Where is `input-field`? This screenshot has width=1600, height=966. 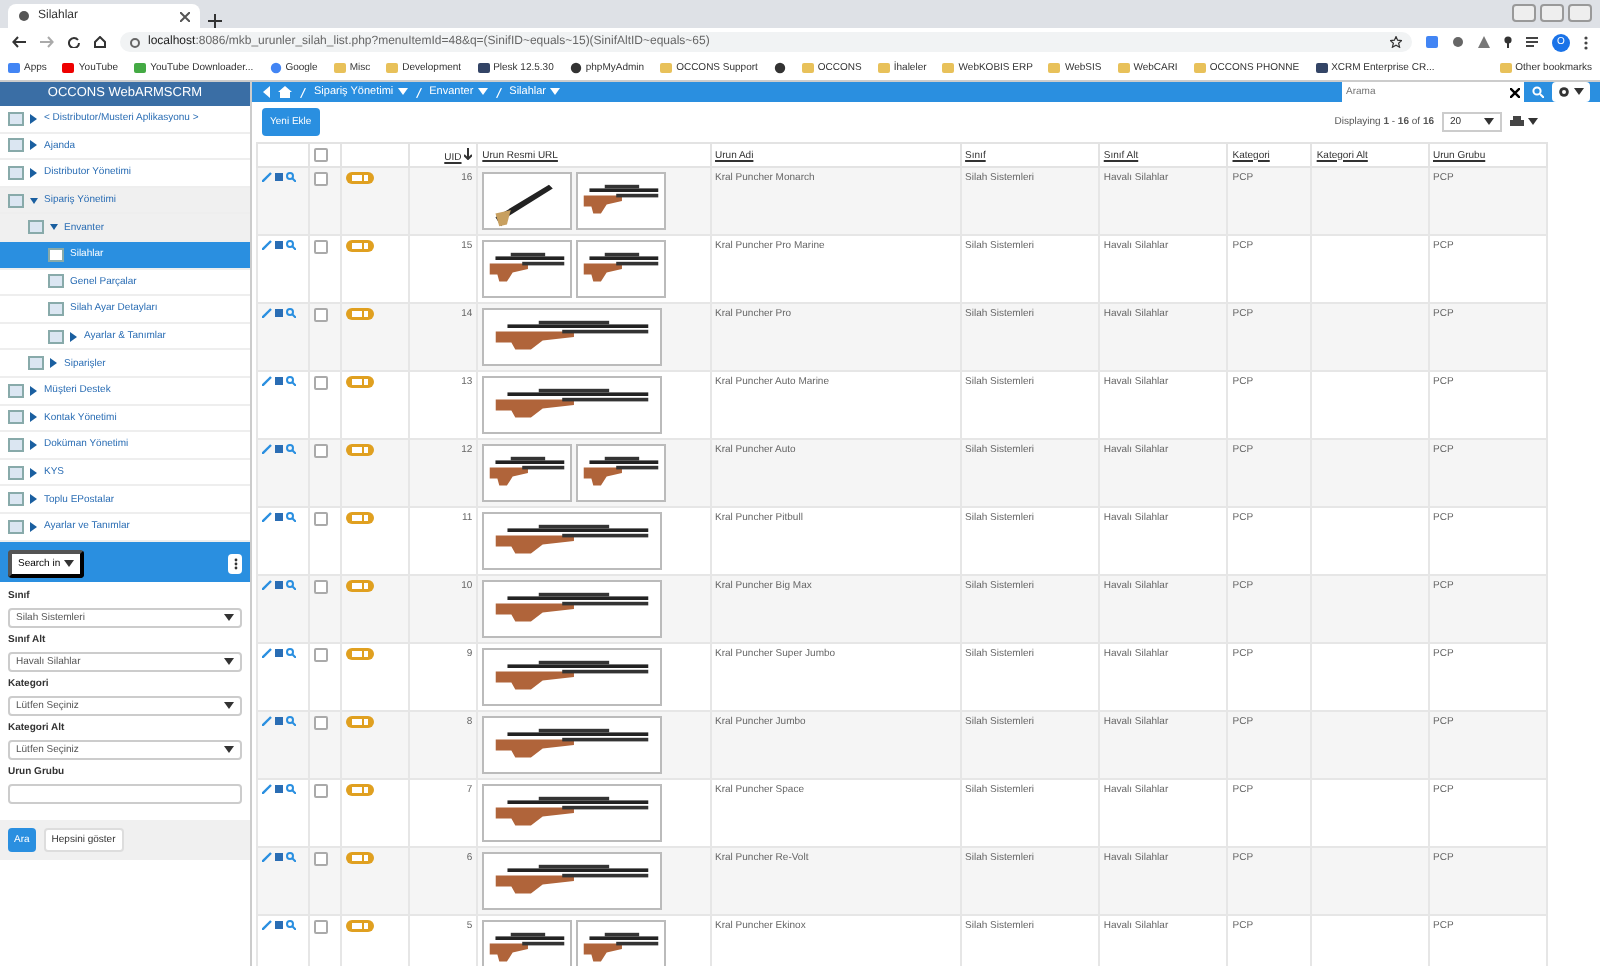
input-field is located at coordinates (125, 793).